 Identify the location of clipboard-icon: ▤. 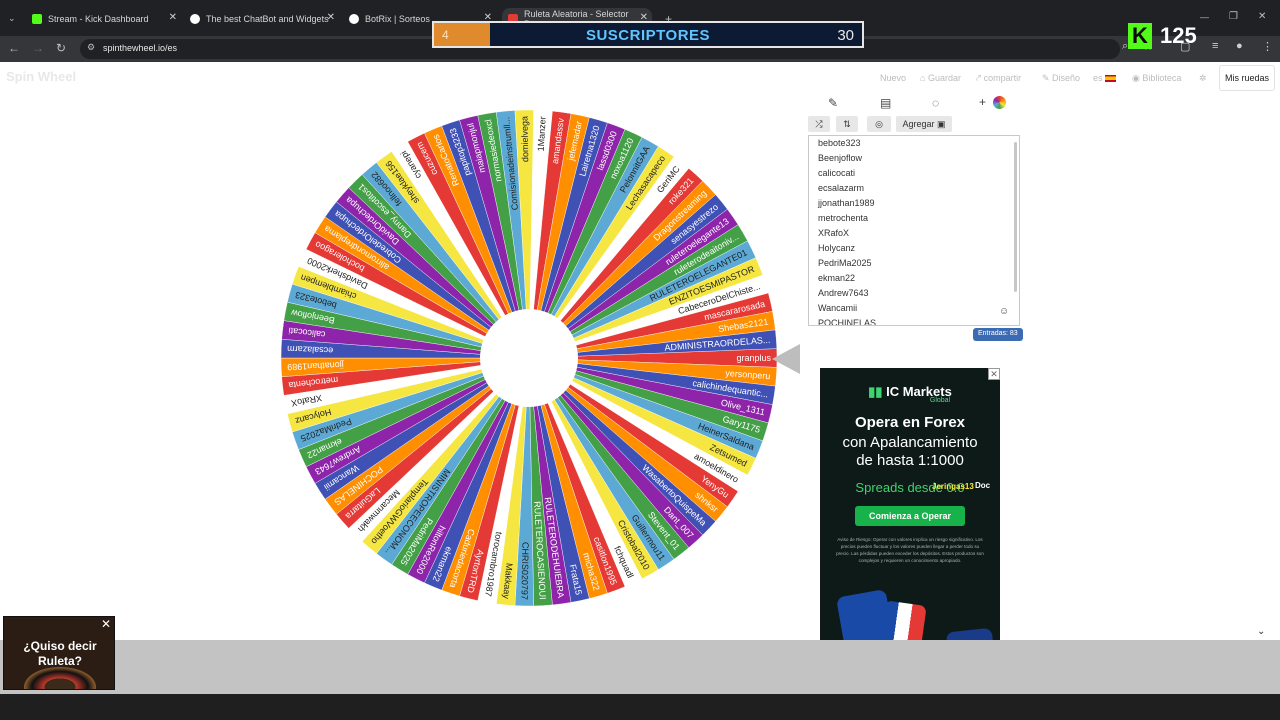
(885, 103).